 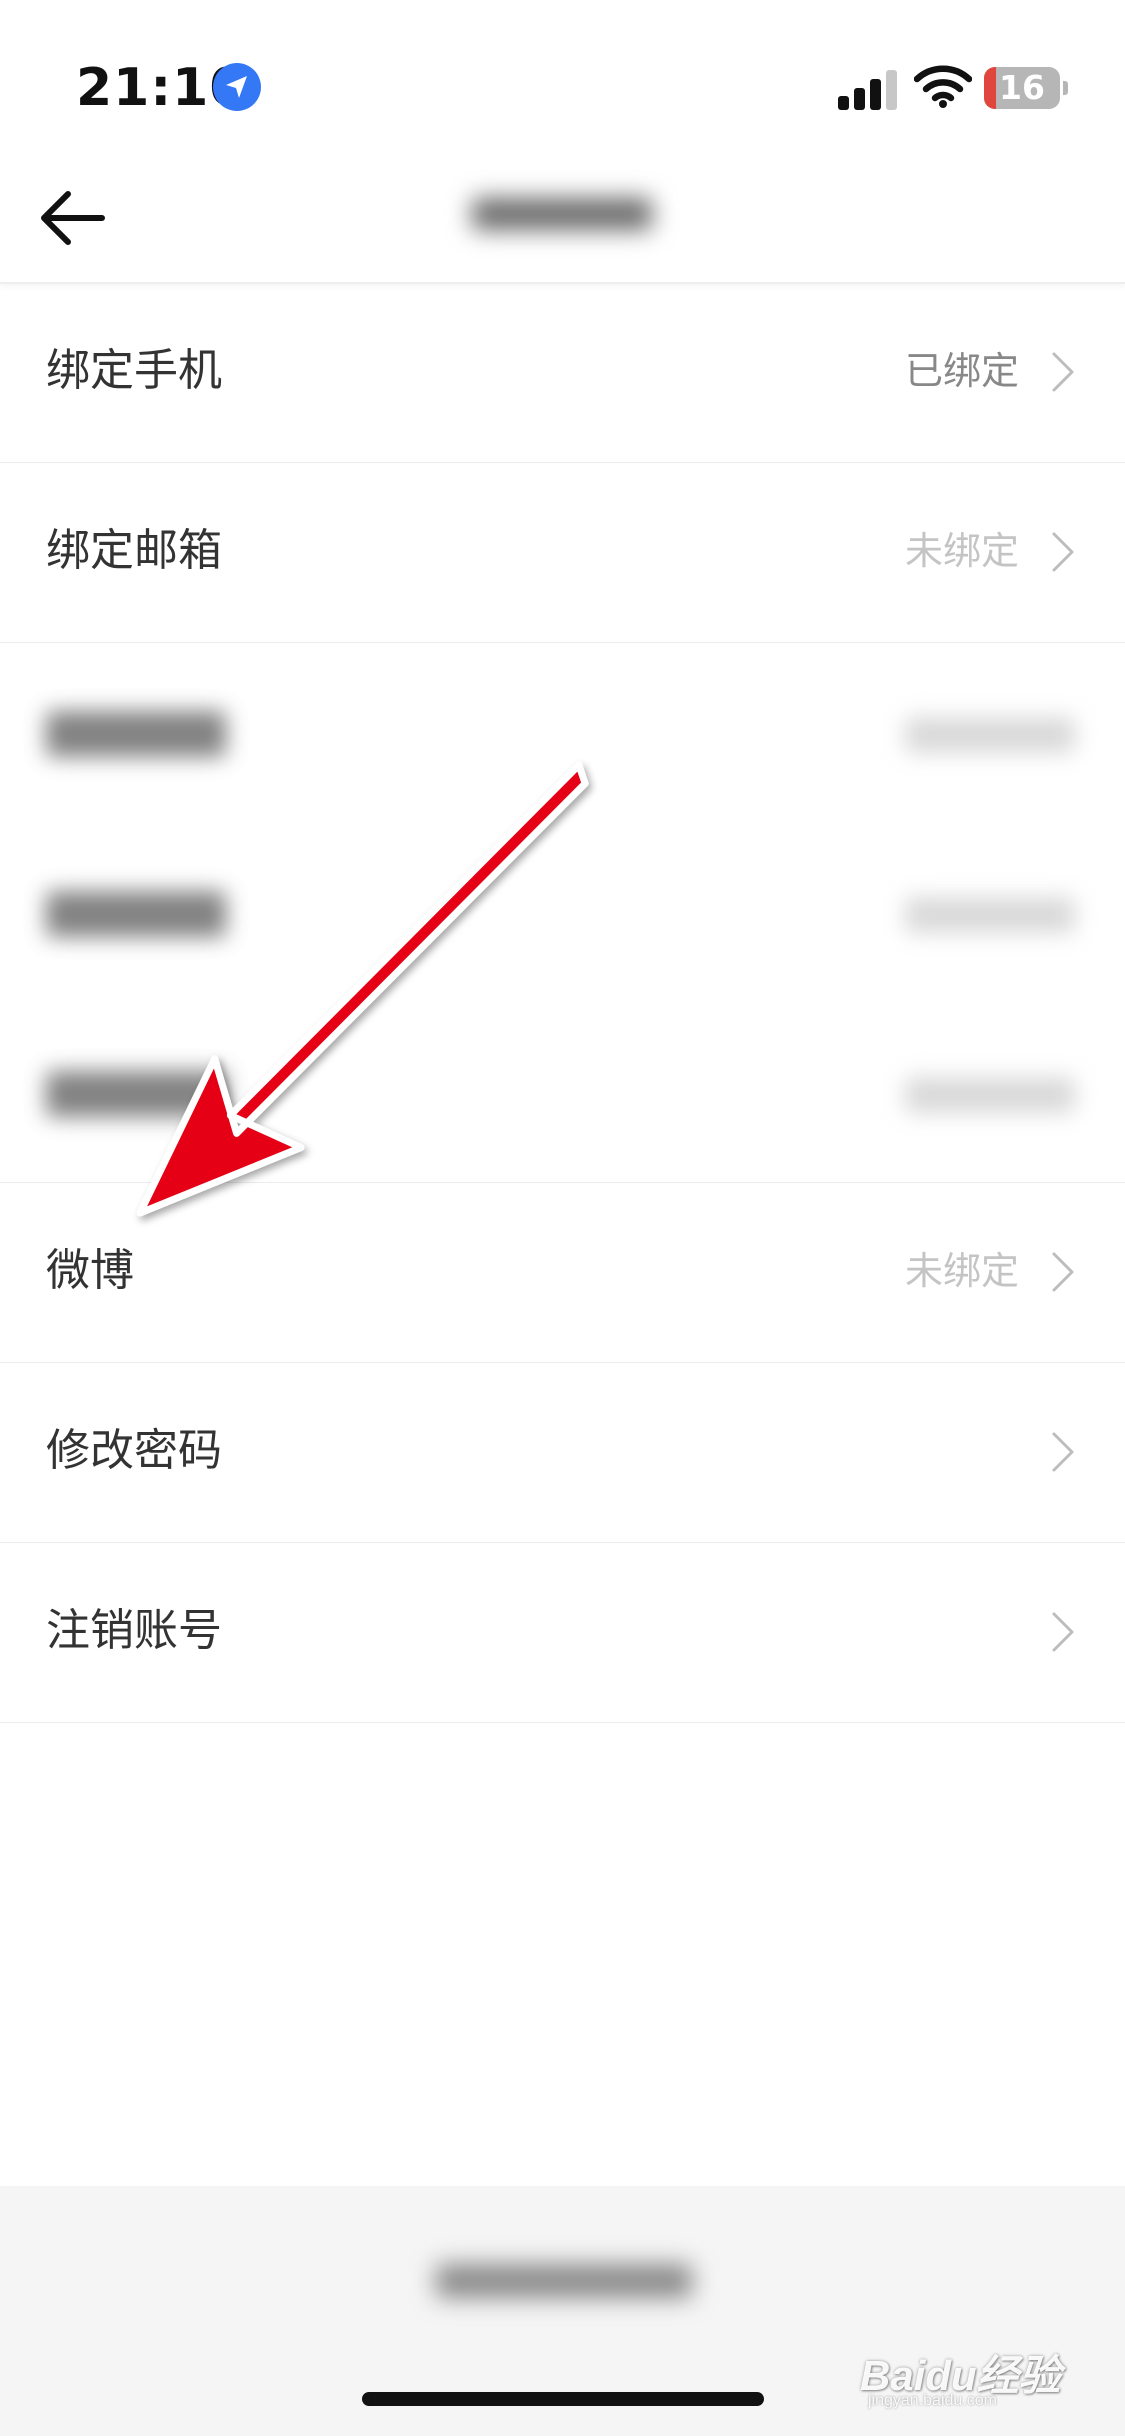 I want to click on status-bar: 21:10 16, so click(x=562, y=75).